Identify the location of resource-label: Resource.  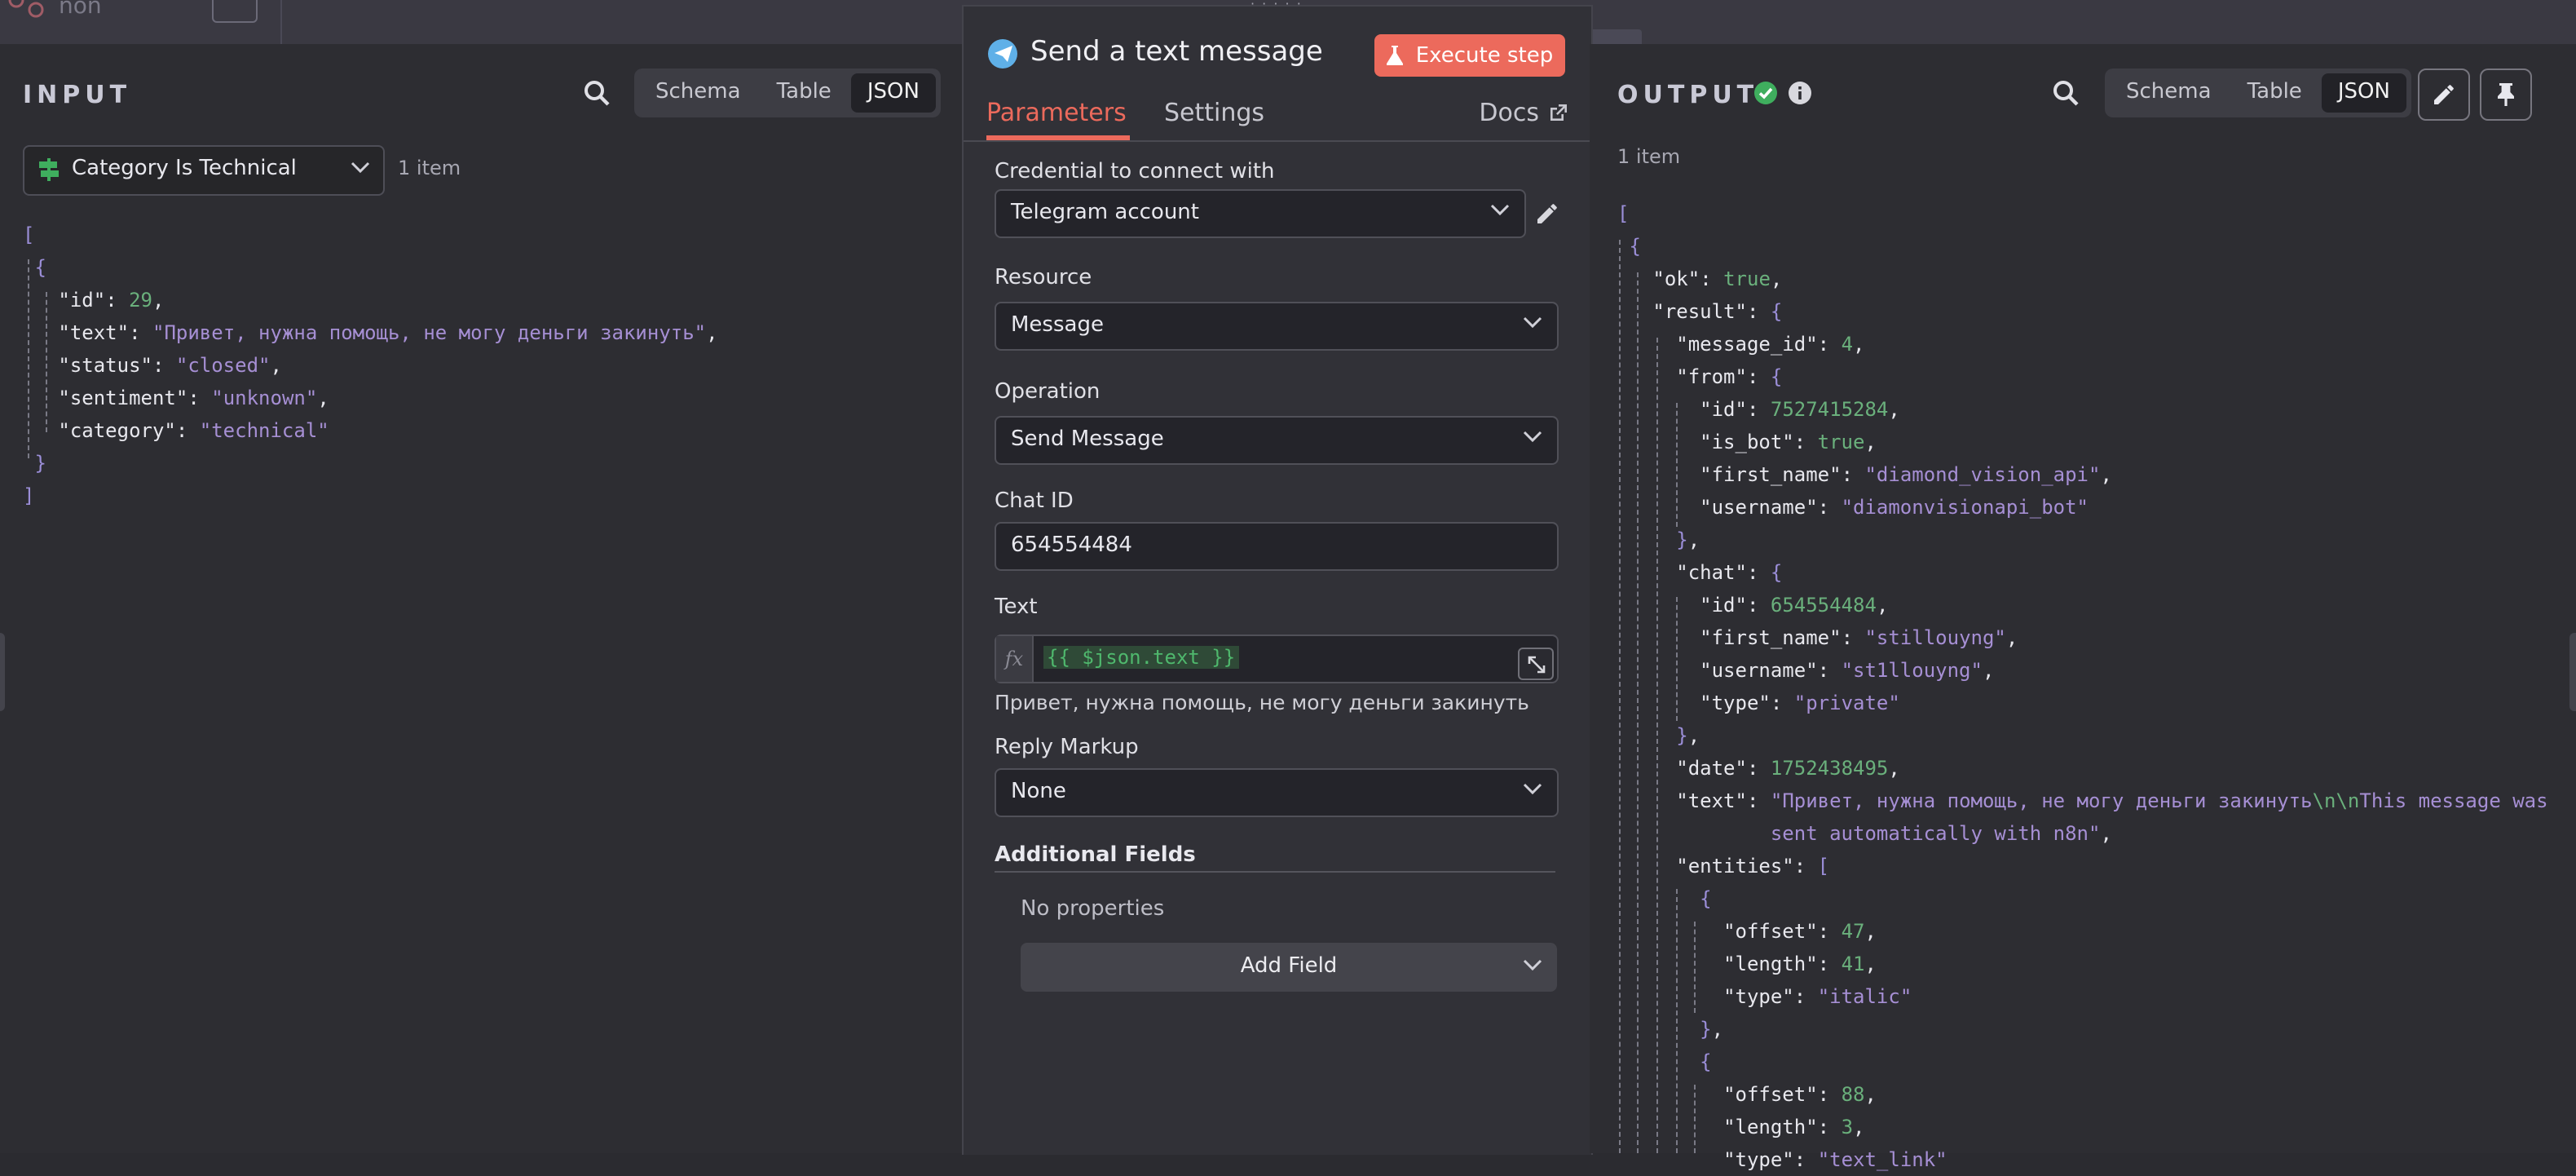
(1043, 278).